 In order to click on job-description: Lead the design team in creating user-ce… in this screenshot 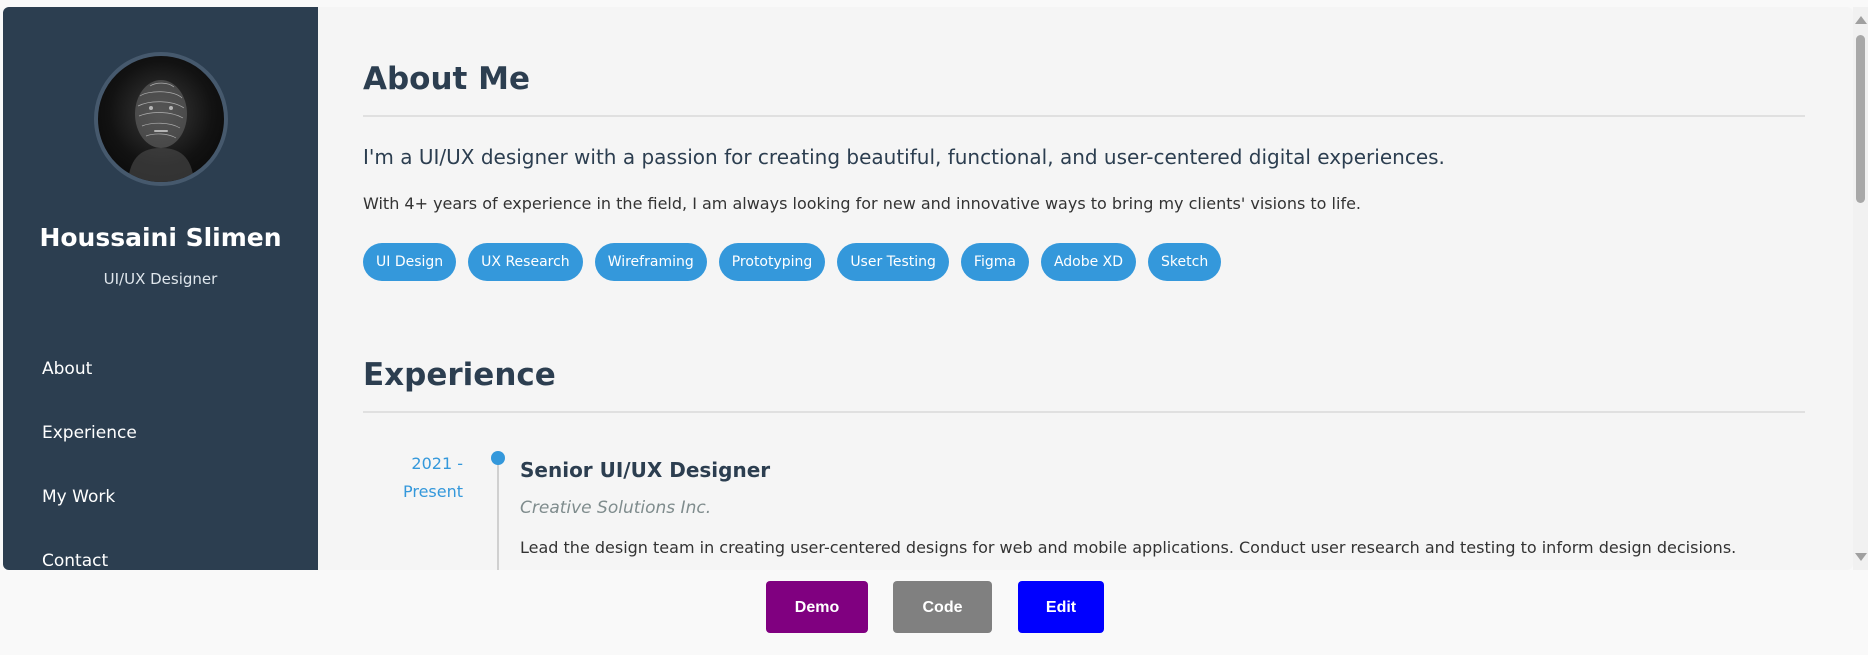, I will do `click(1128, 547)`.